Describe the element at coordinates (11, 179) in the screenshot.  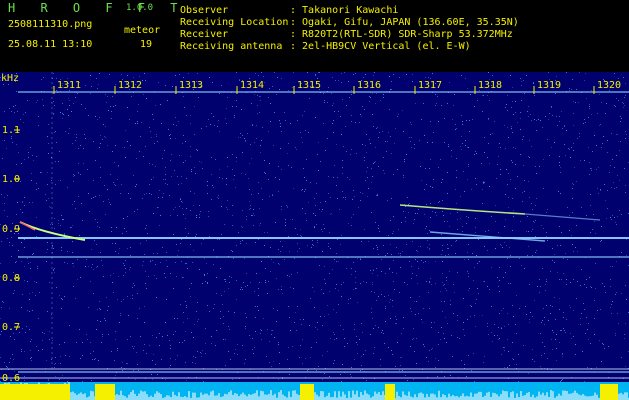
I see `y-tick-1.0: 1.0` at that location.